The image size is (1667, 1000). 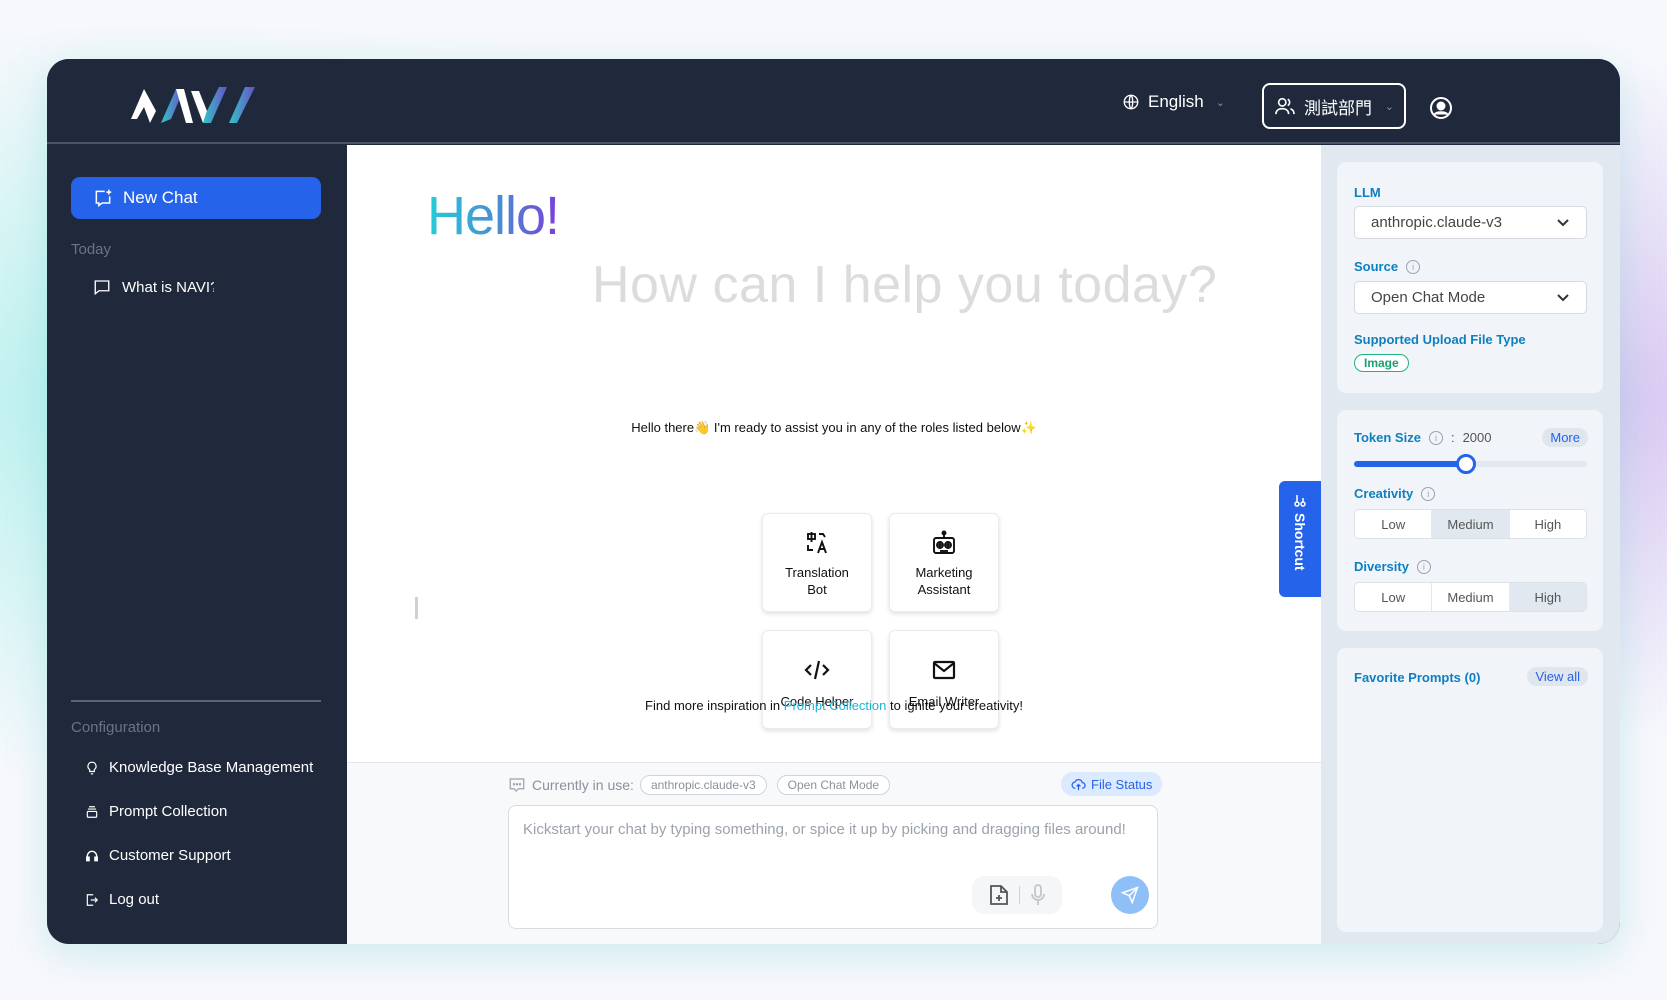 I want to click on wave-emoji: 👋, so click(x=702, y=427).